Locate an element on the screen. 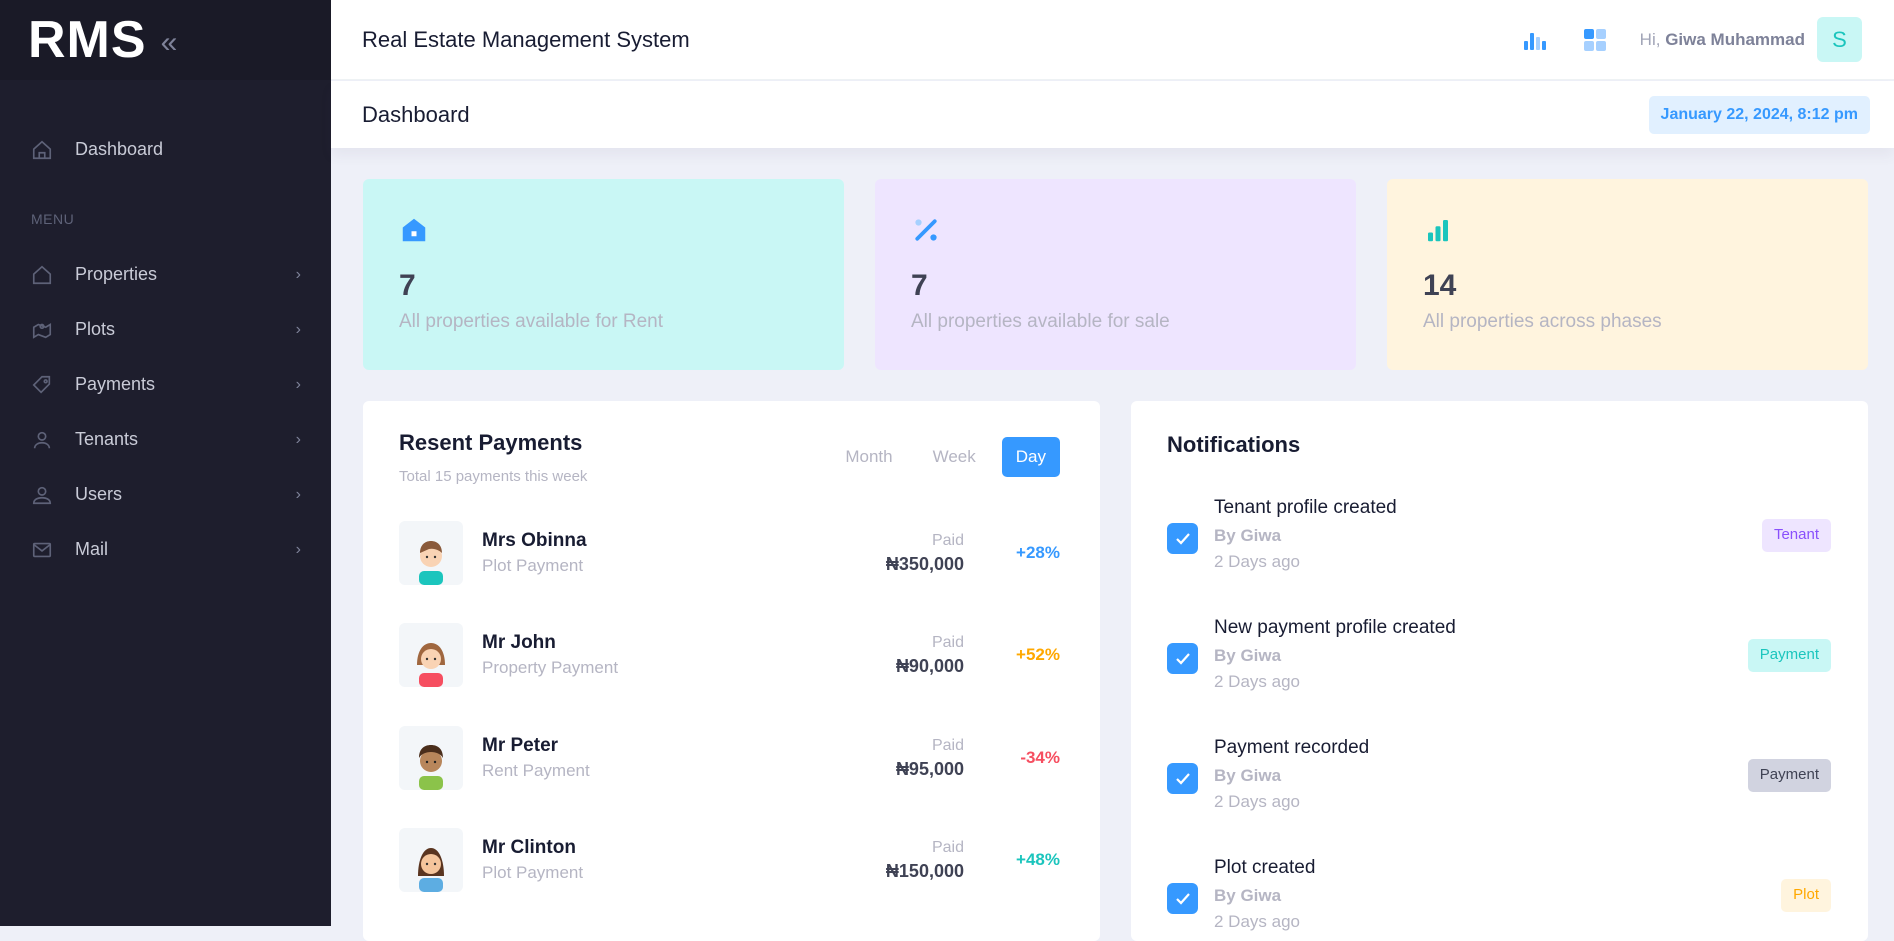  stat-value: 14 is located at coordinates (1440, 285).